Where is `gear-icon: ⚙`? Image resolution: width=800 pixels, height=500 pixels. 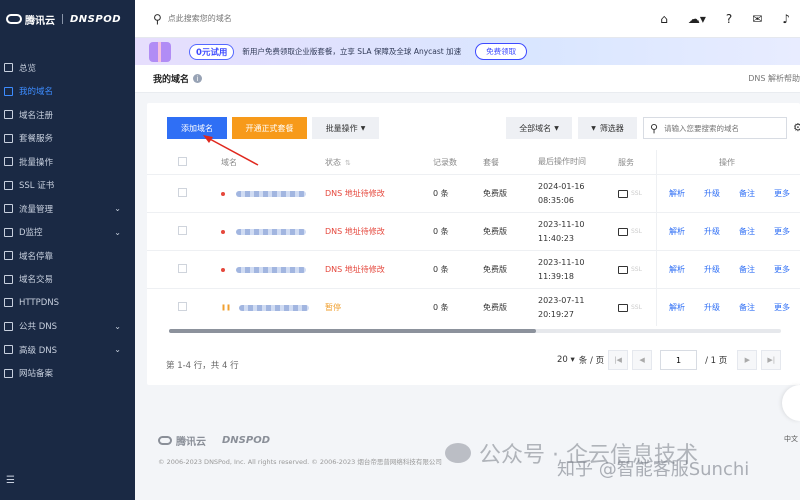 gear-icon: ⚙ is located at coordinates (796, 127).